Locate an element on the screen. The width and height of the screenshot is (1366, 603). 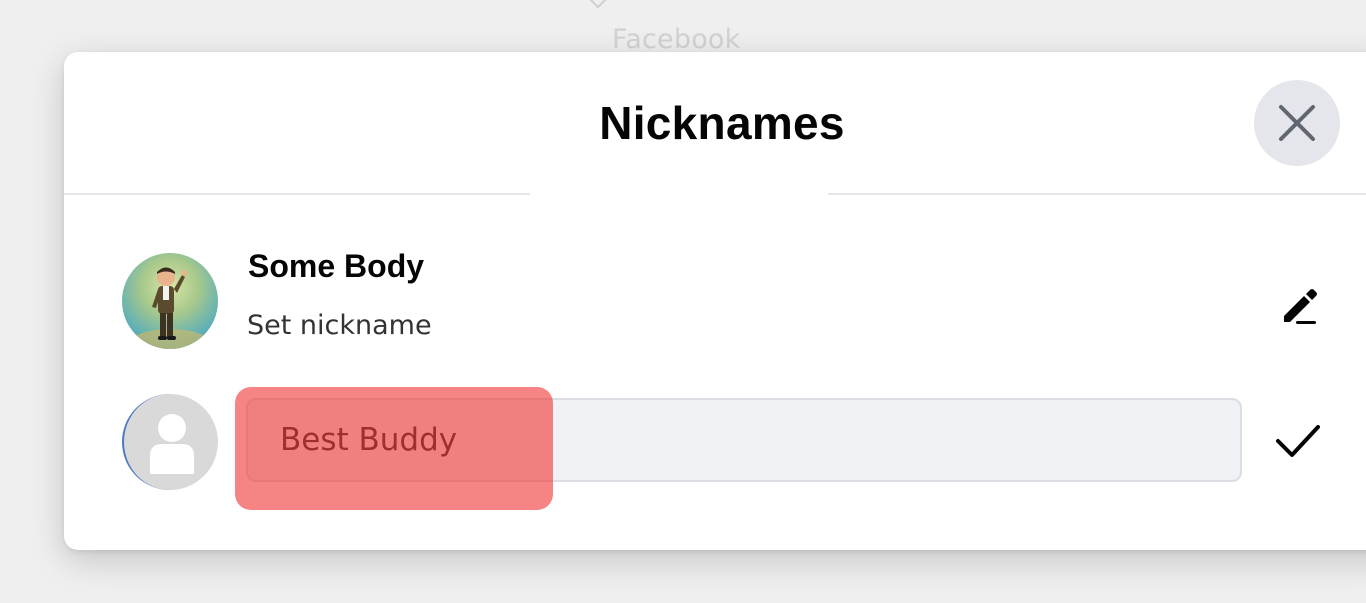
member-avatar-placeholder is located at coordinates (170, 442).